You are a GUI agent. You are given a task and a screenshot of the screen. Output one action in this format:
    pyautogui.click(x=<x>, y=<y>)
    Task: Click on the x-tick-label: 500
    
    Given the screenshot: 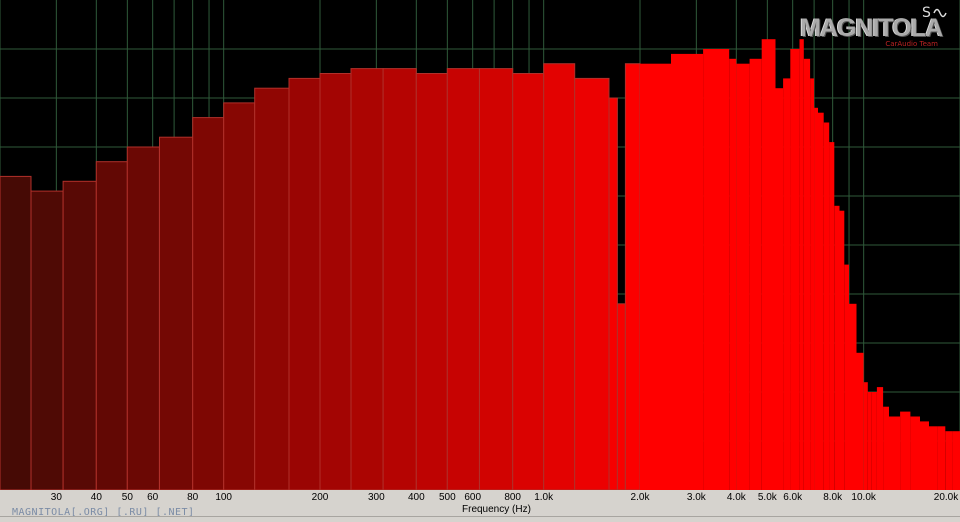 What is the action you would take?
    pyautogui.click(x=447, y=497)
    